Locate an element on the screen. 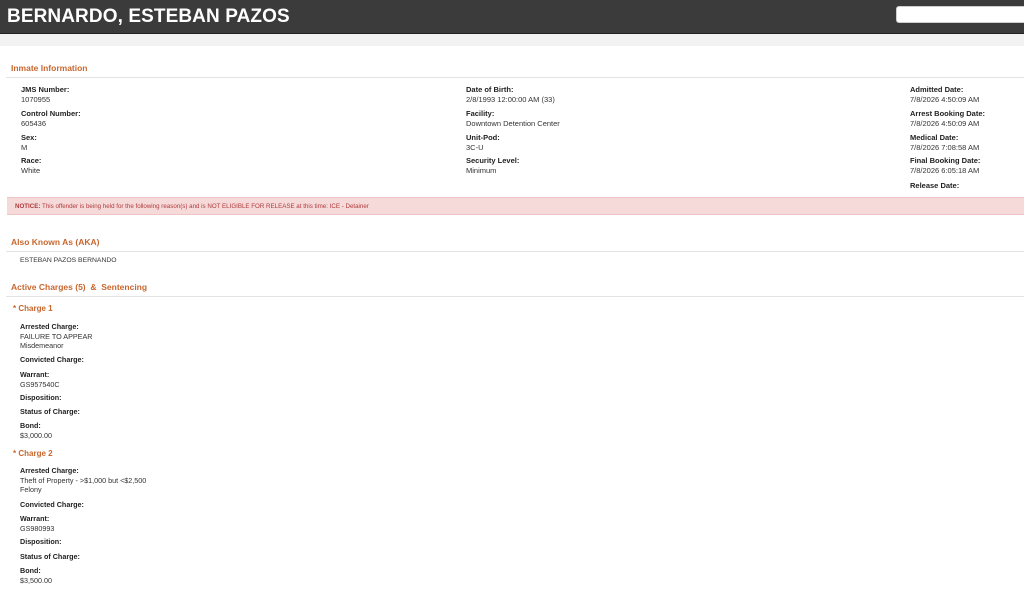 The height and width of the screenshot is (591, 1024). field-release-date: Release Date: is located at coordinates (935, 185).